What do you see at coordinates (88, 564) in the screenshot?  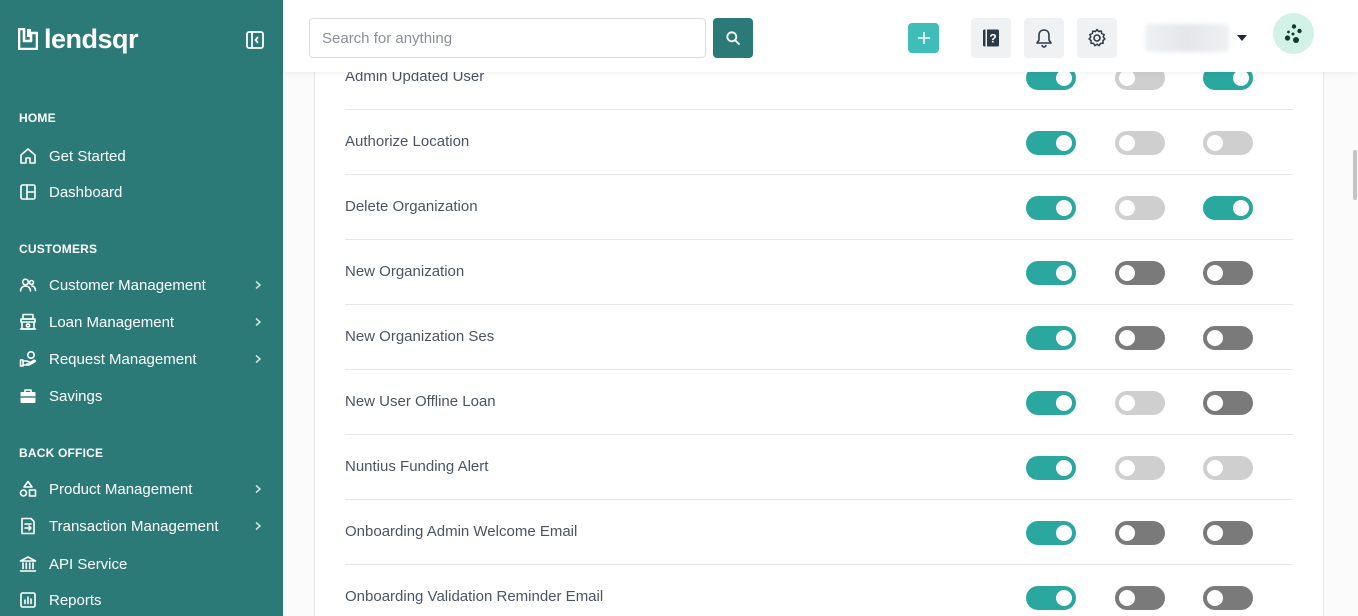 I see `sidebar-item-label: API Service` at bounding box center [88, 564].